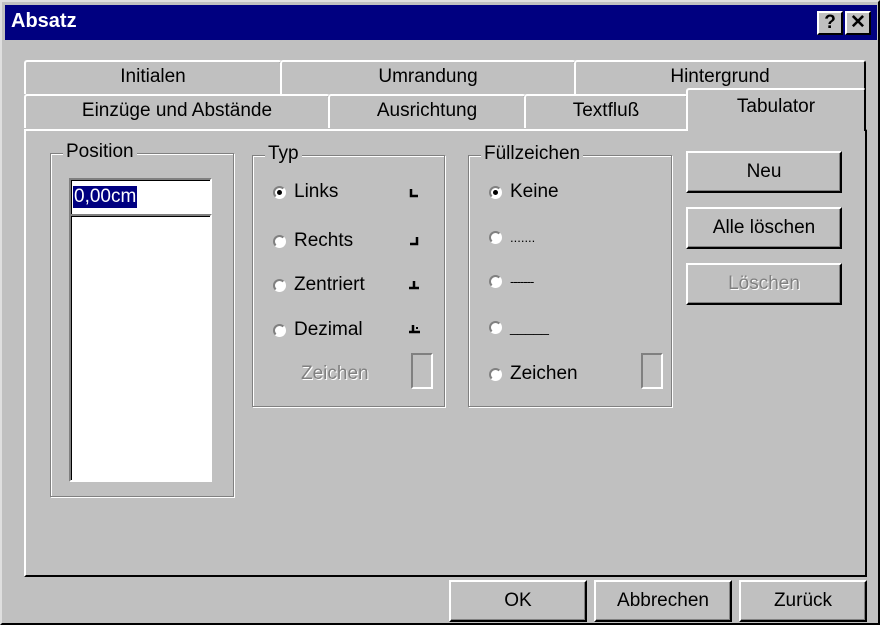 The image size is (880, 625). What do you see at coordinates (414, 285) in the screenshot?
I see `center-tab-icon` at bounding box center [414, 285].